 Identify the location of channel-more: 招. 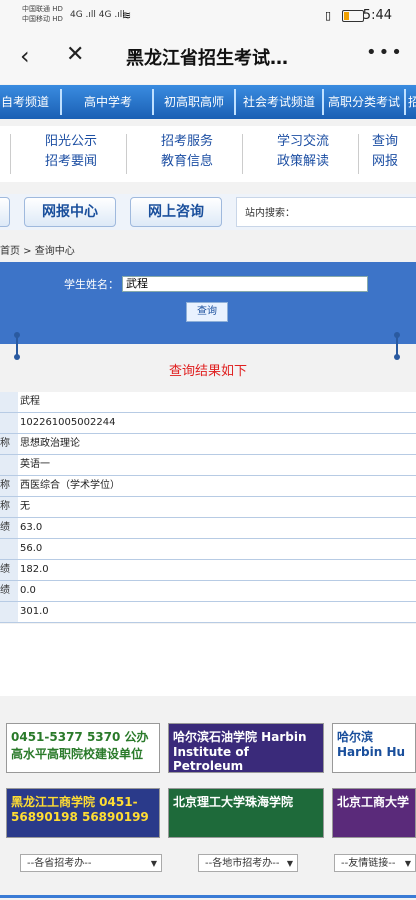
(412, 102).